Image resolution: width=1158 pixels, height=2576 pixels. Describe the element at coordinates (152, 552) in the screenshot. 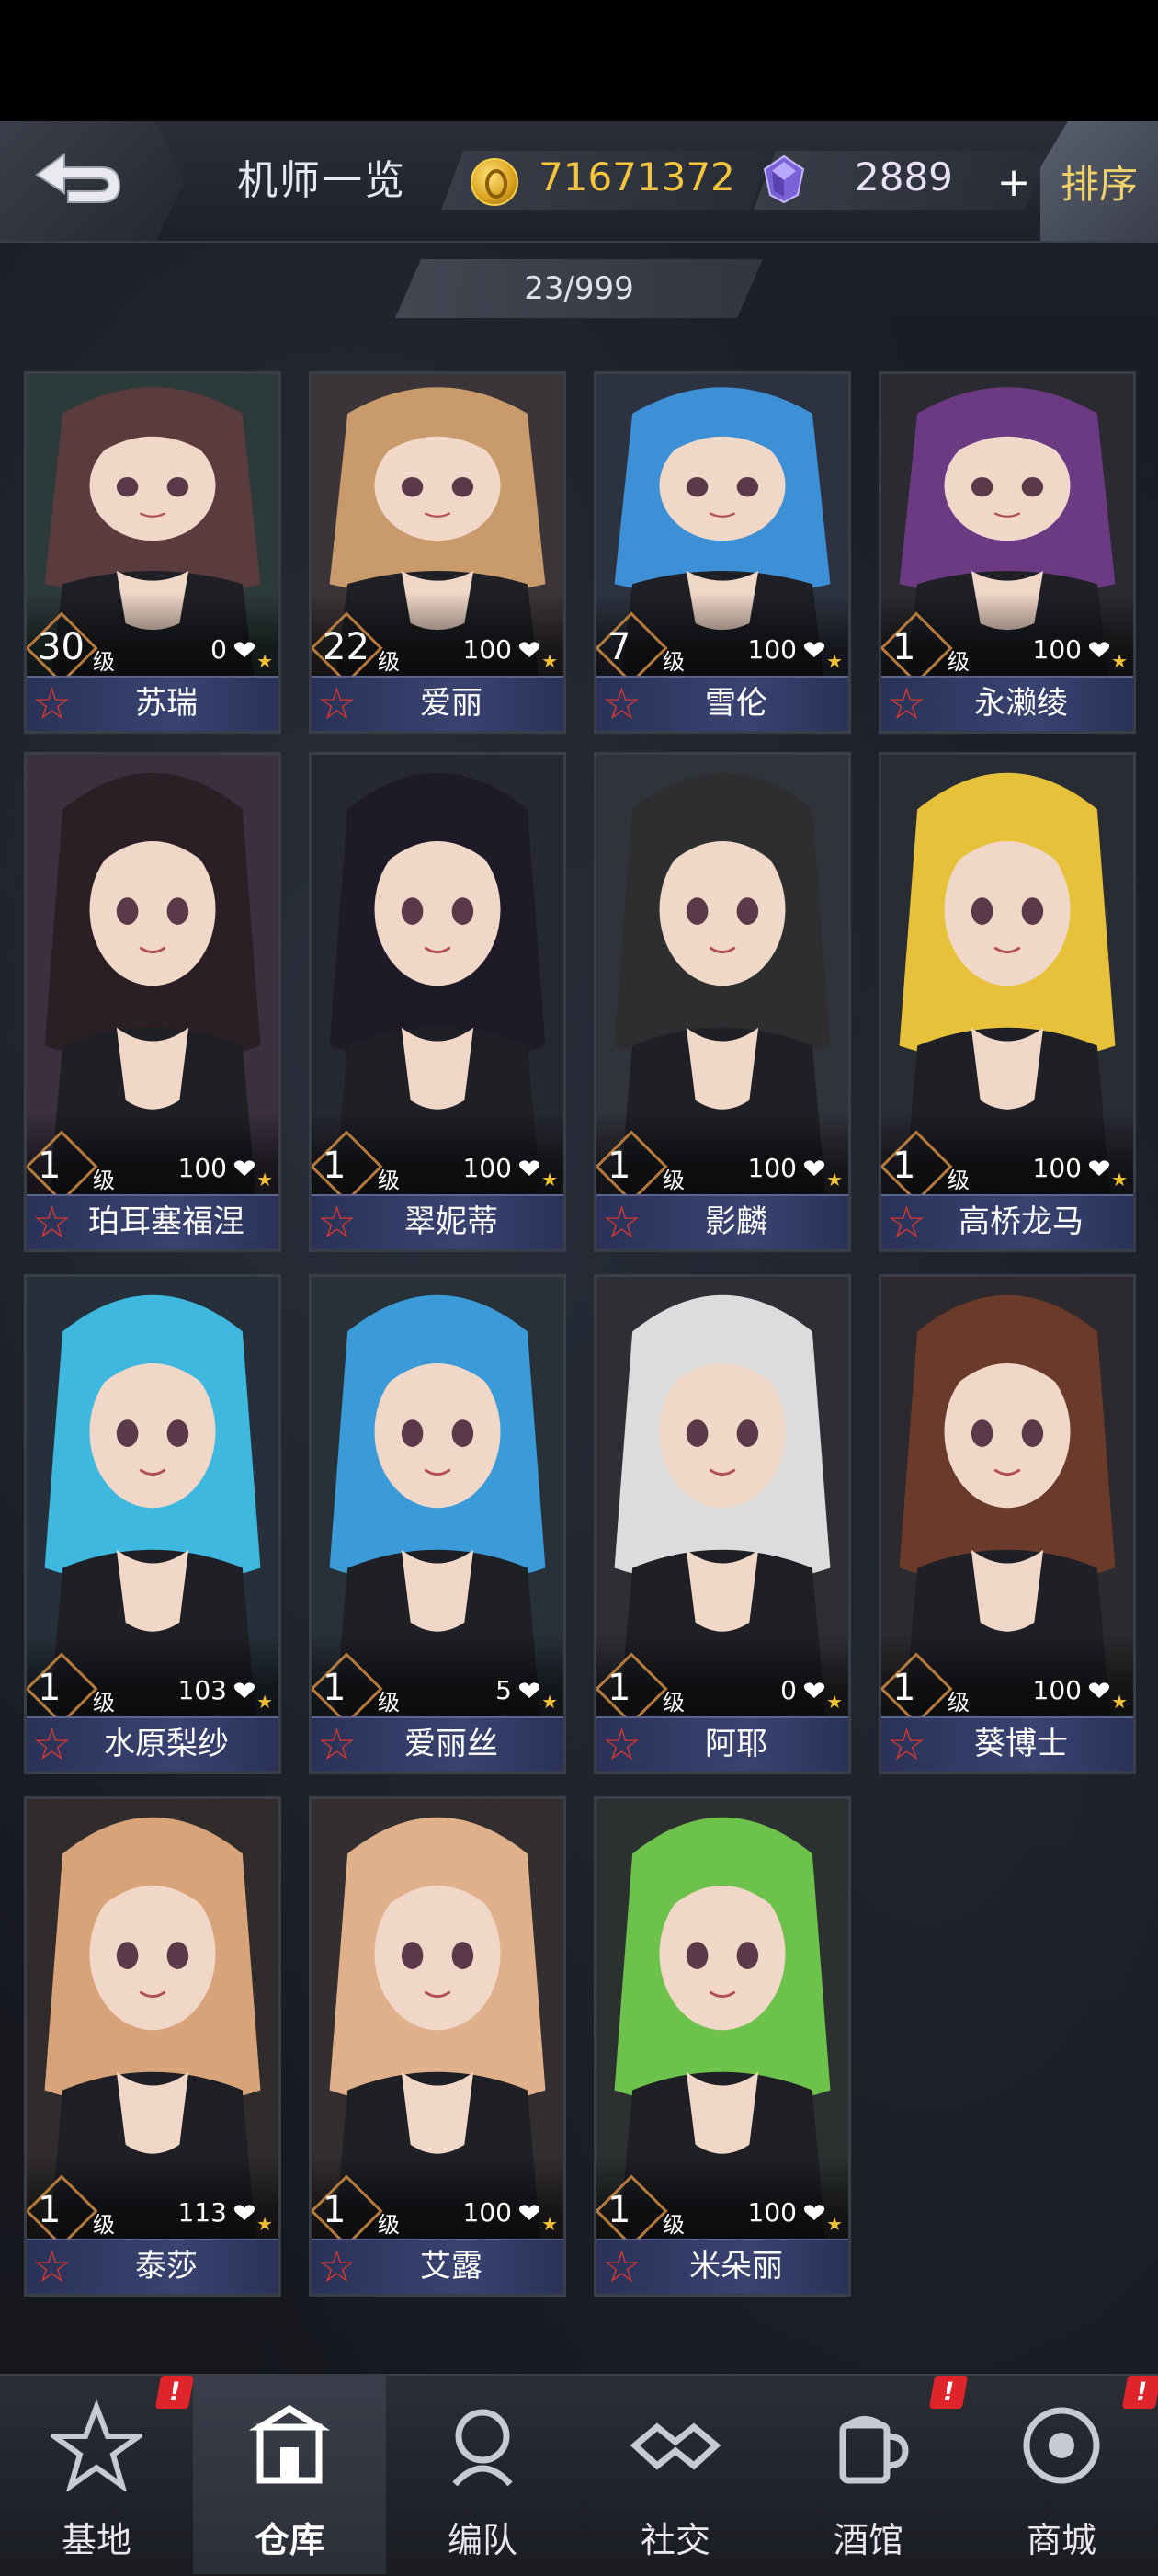

I see `pilot-card: 30 级 0 ★ ☆ 苏瑞` at that location.